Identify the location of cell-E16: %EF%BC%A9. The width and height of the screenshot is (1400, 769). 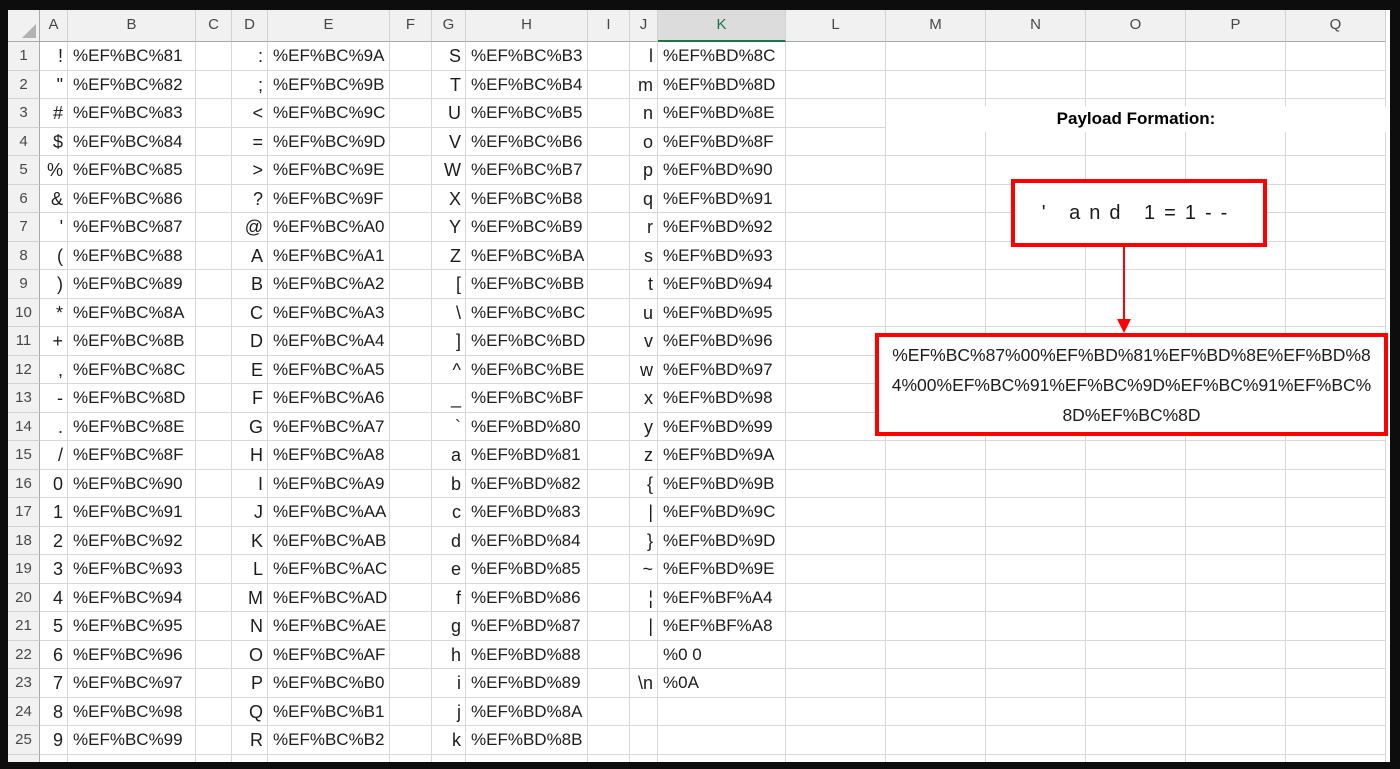
(329, 483).